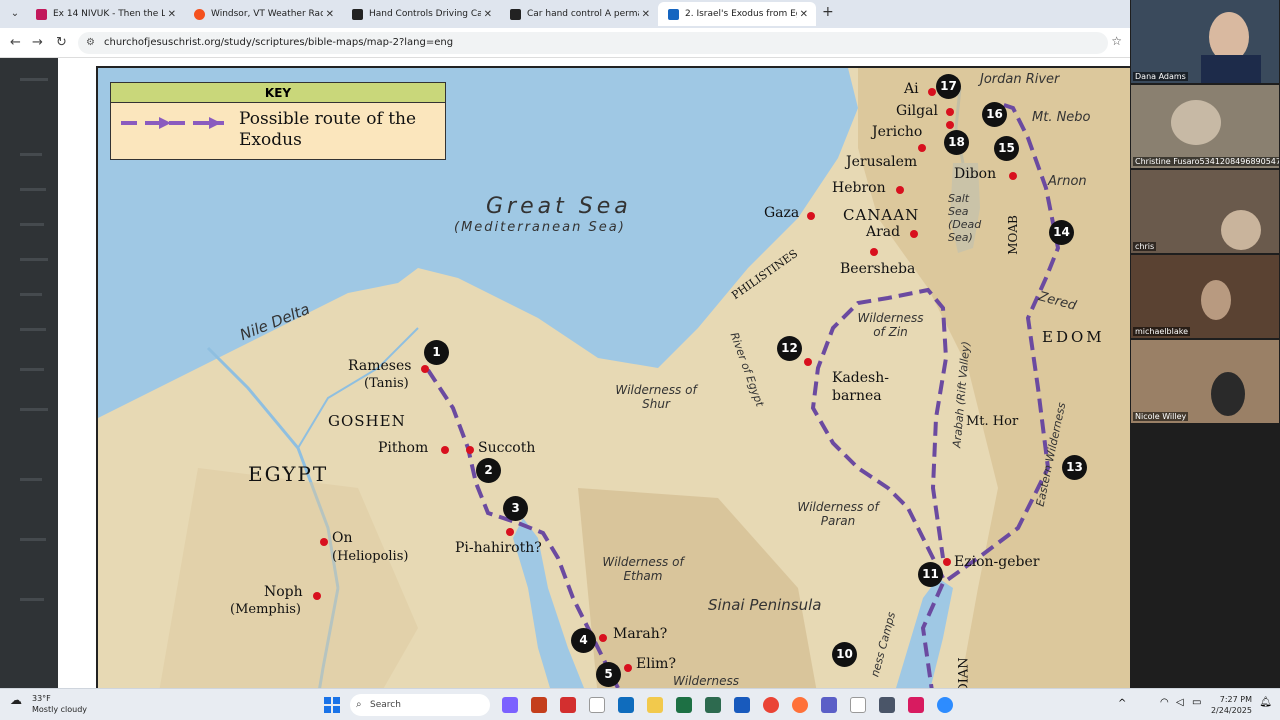 The image size is (1280, 720). I want to click on taskbar-search: ⌕ Search, so click(420, 705).